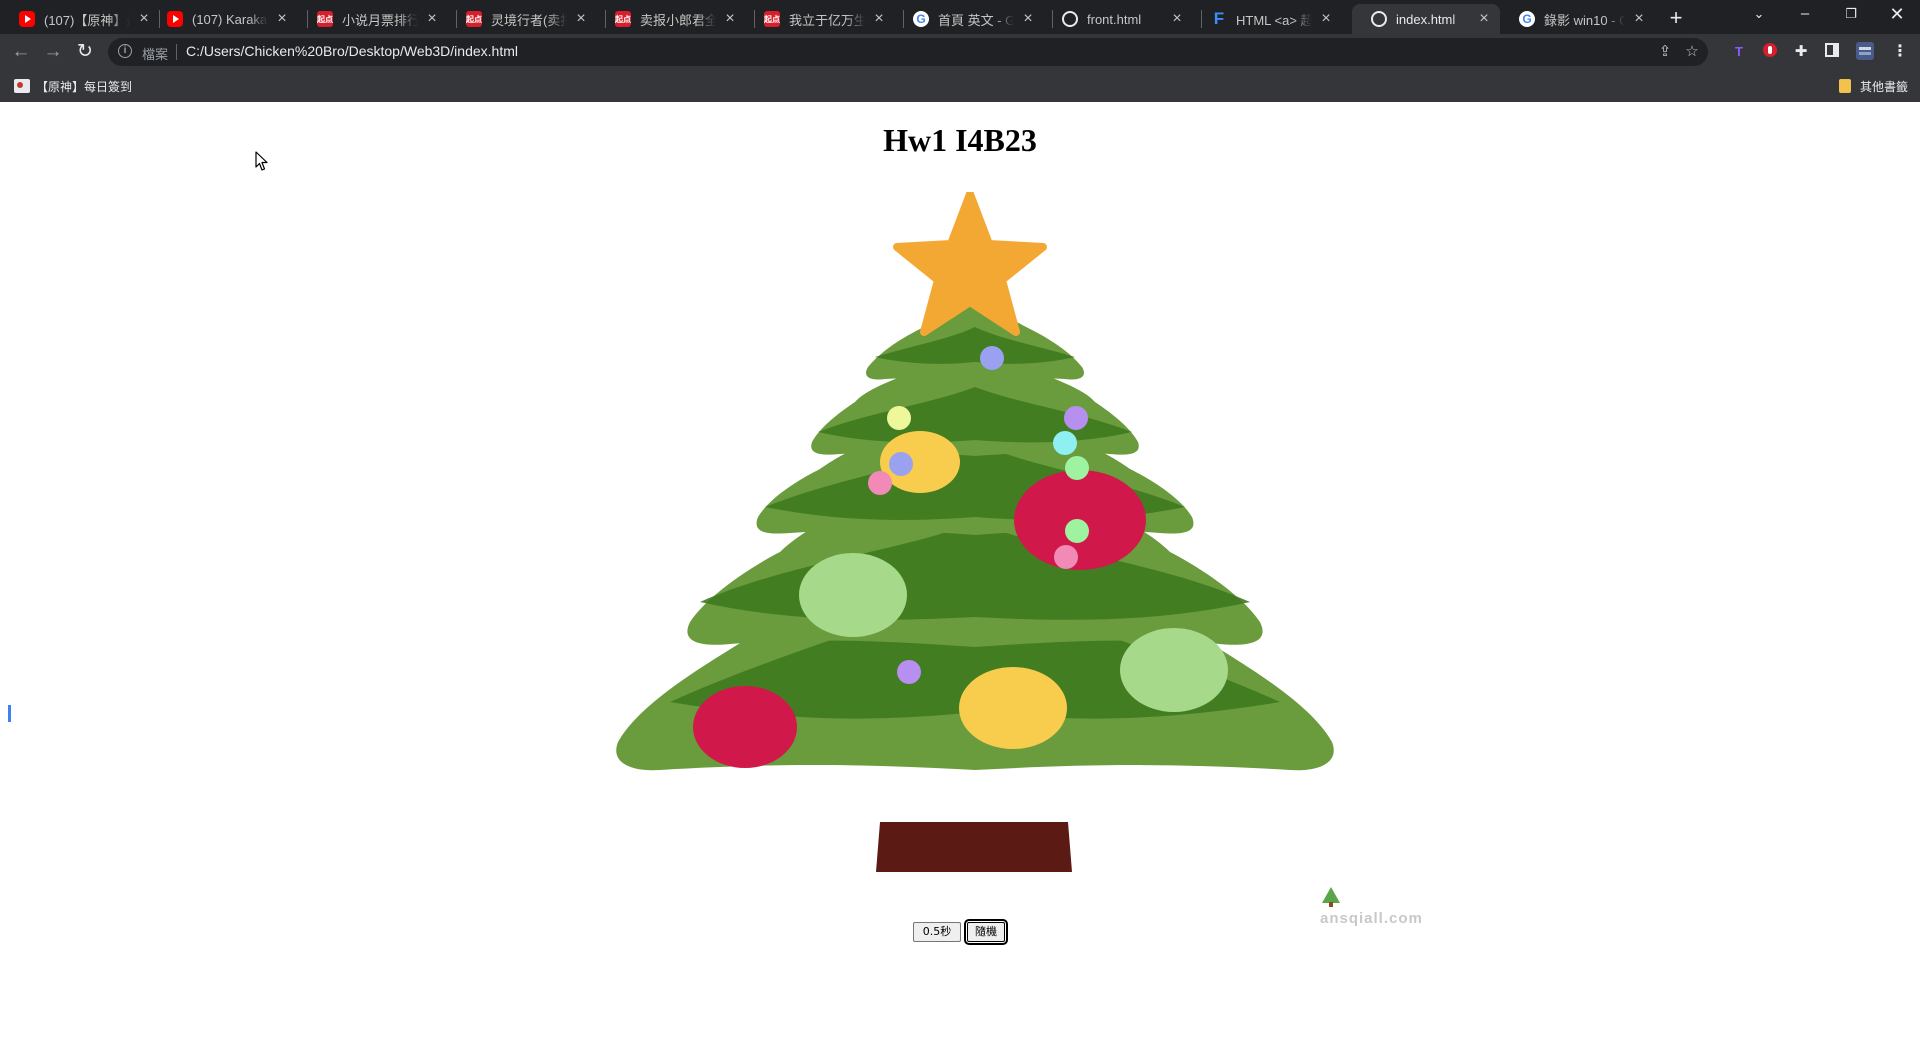 The image size is (1920, 1040). What do you see at coordinates (22, 86) in the screenshot?
I see `bookmark-favicon-icon` at bounding box center [22, 86].